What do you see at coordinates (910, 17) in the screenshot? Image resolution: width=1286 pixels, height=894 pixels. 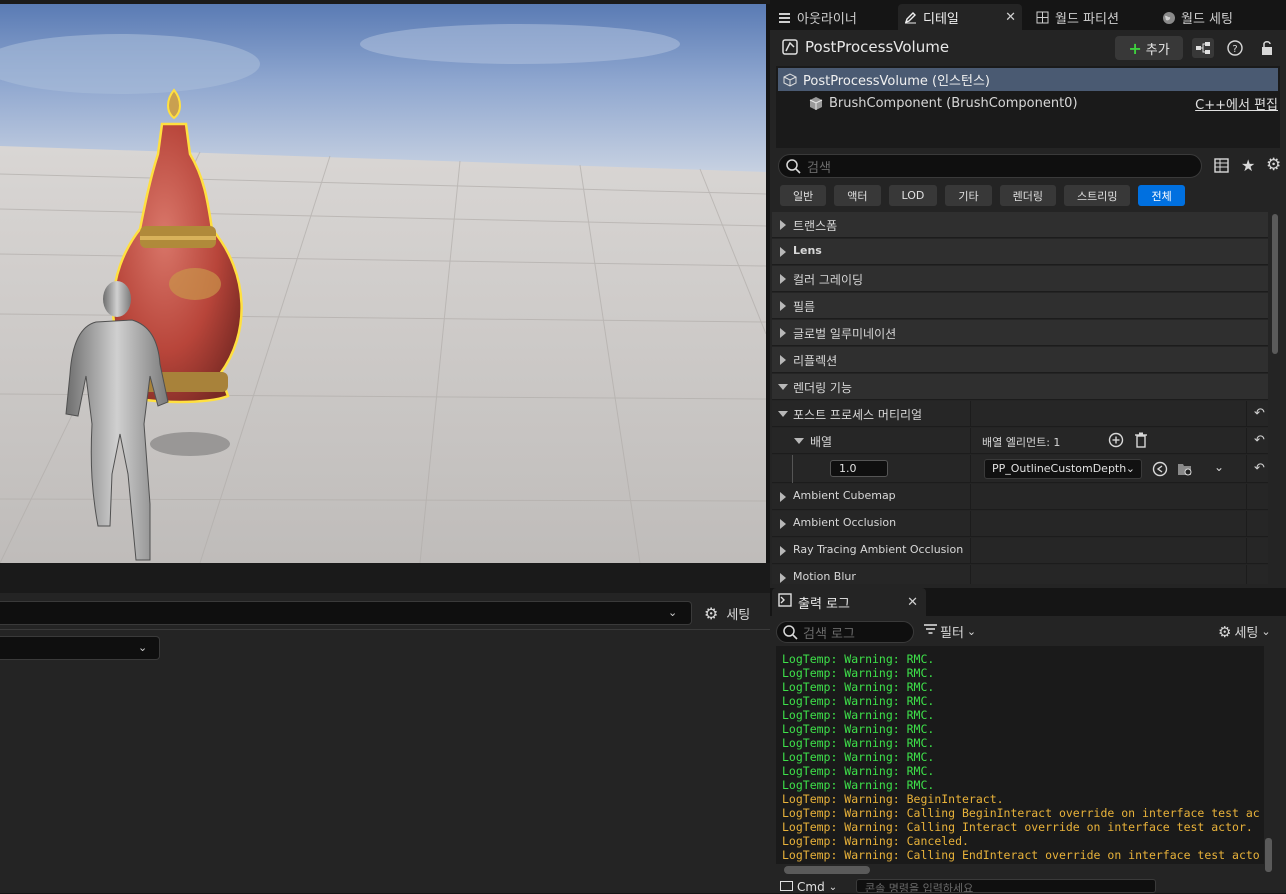 I see `pencil-icon` at bounding box center [910, 17].